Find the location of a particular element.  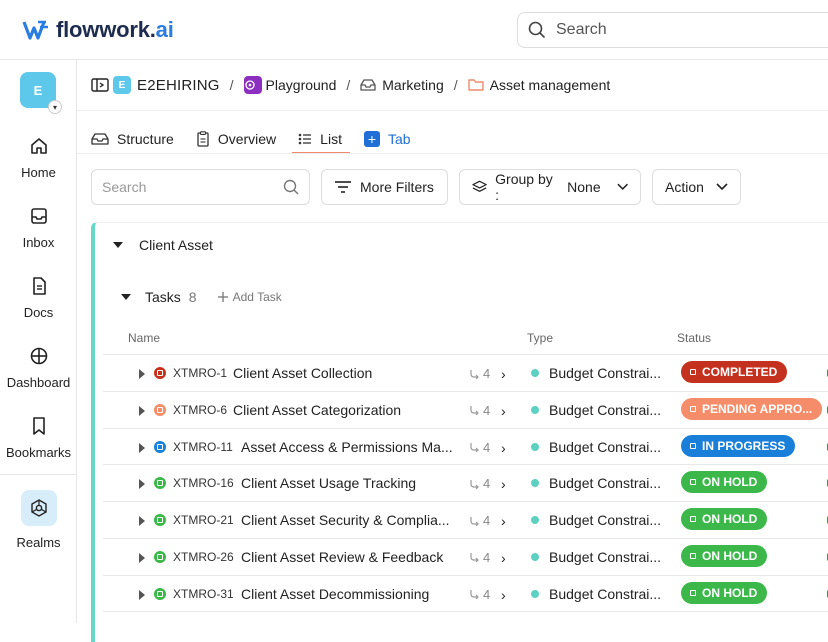

column-header-name: Name is located at coordinates (144, 338).